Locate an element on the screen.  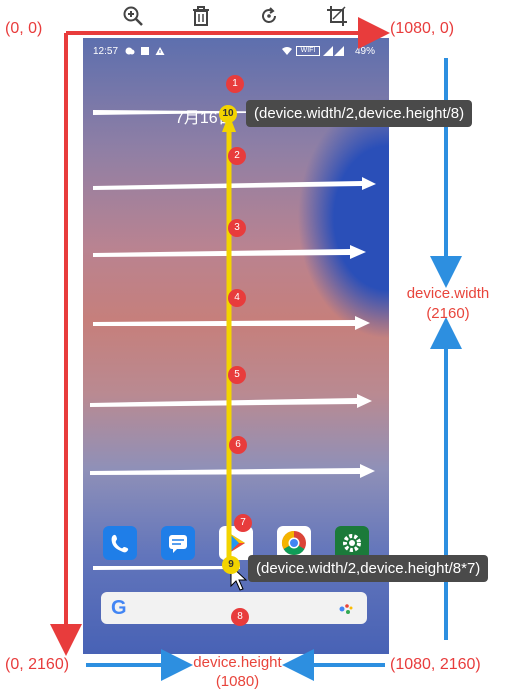
play-store-app-icon is located at coordinates (236, 543).